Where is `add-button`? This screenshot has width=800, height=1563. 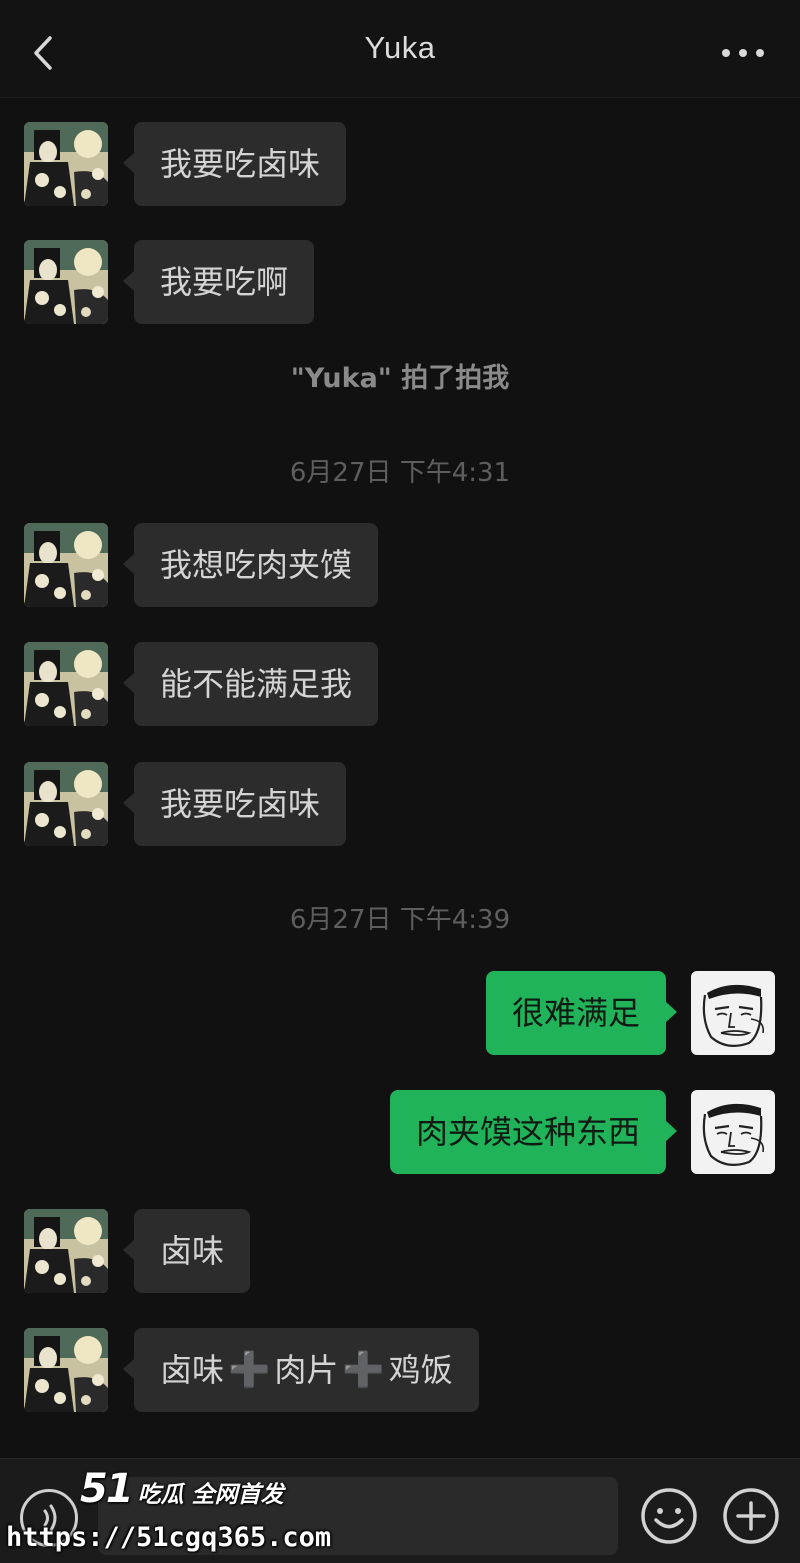 add-button is located at coordinates (751, 1516).